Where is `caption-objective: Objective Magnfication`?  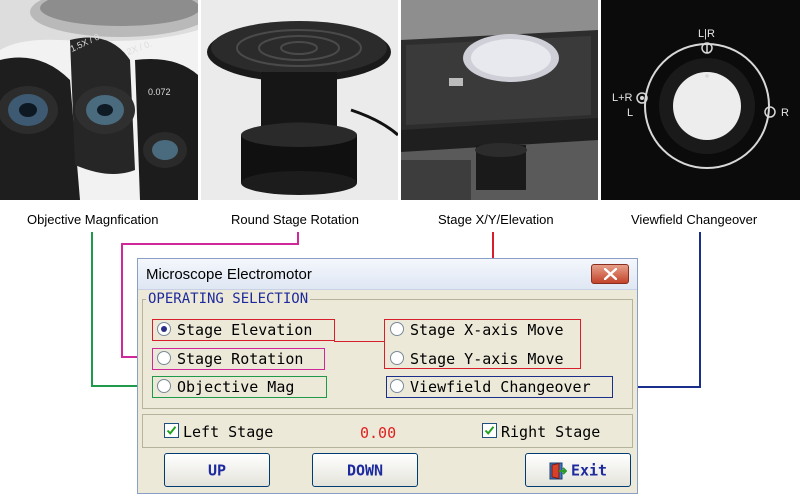 caption-objective: Objective Magnfication is located at coordinates (93, 219).